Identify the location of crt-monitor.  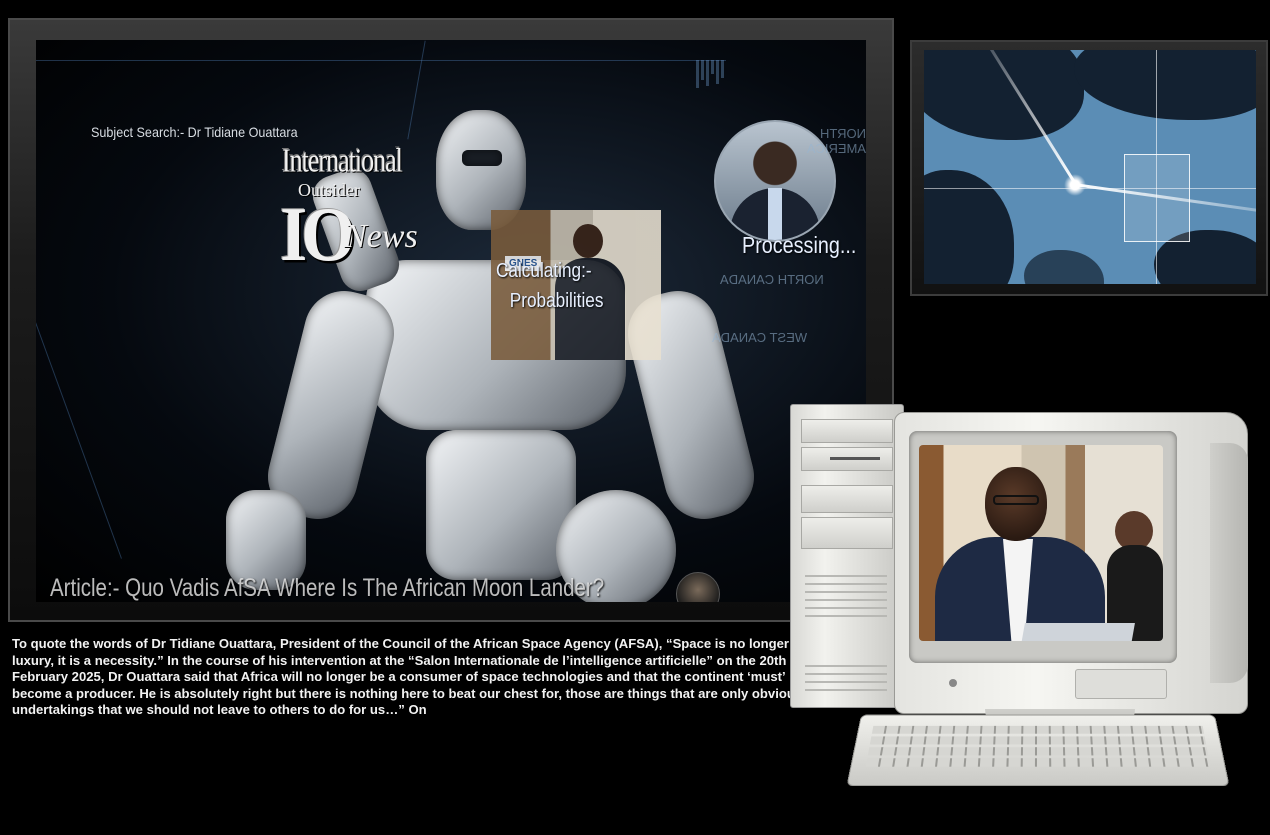
(1071, 571).